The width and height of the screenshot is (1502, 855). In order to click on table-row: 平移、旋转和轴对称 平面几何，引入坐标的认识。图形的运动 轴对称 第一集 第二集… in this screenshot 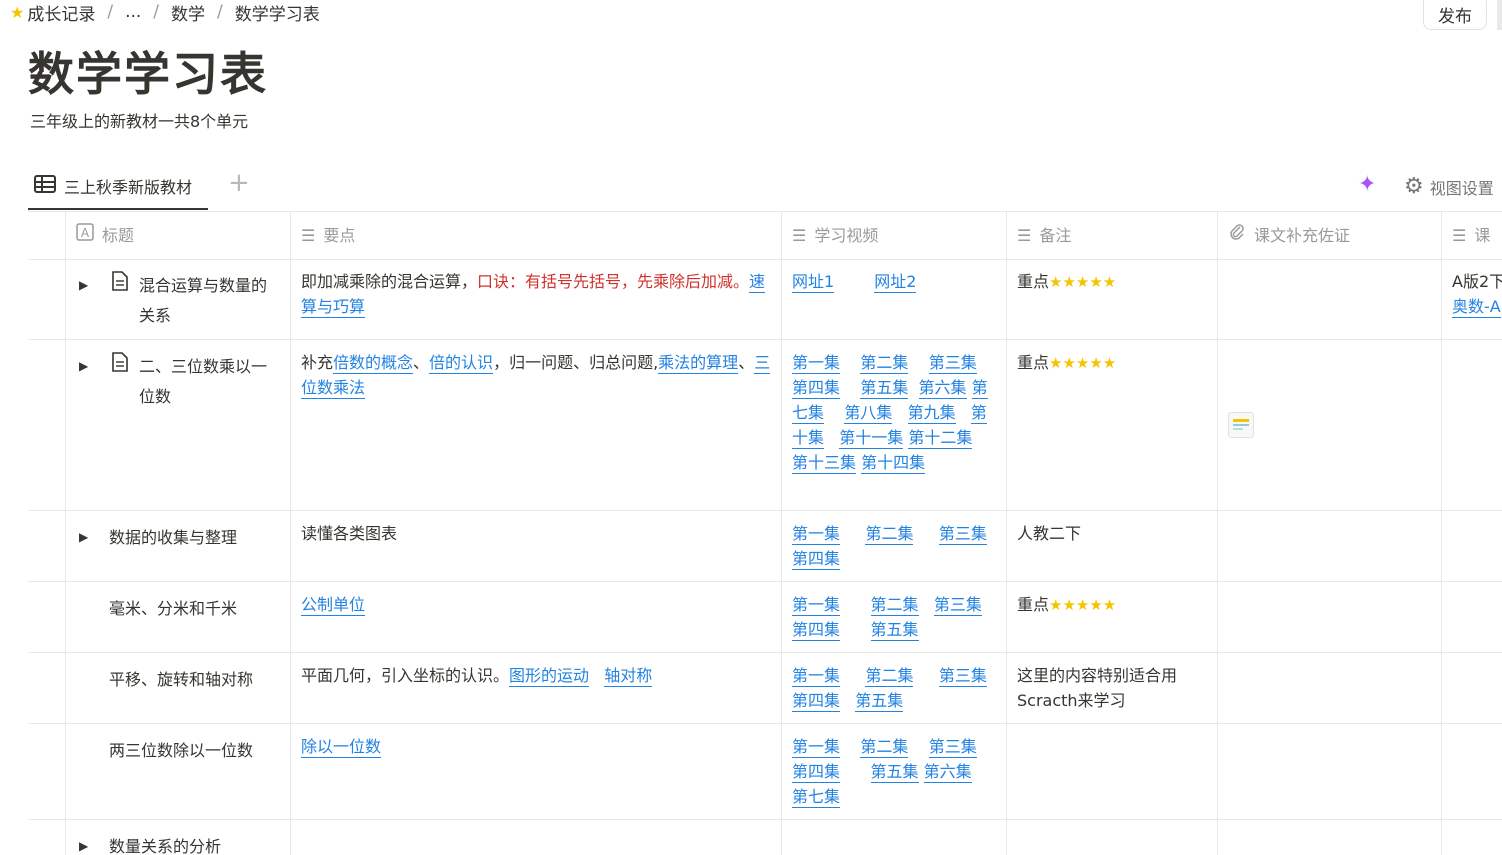, I will do `click(765, 688)`.